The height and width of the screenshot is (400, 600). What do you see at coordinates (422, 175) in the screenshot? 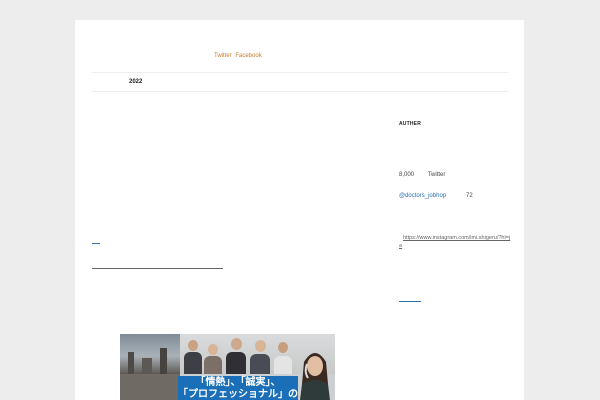
I see `sidebar-stats: 8,000 Twitter` at bounding box center [422, 175].